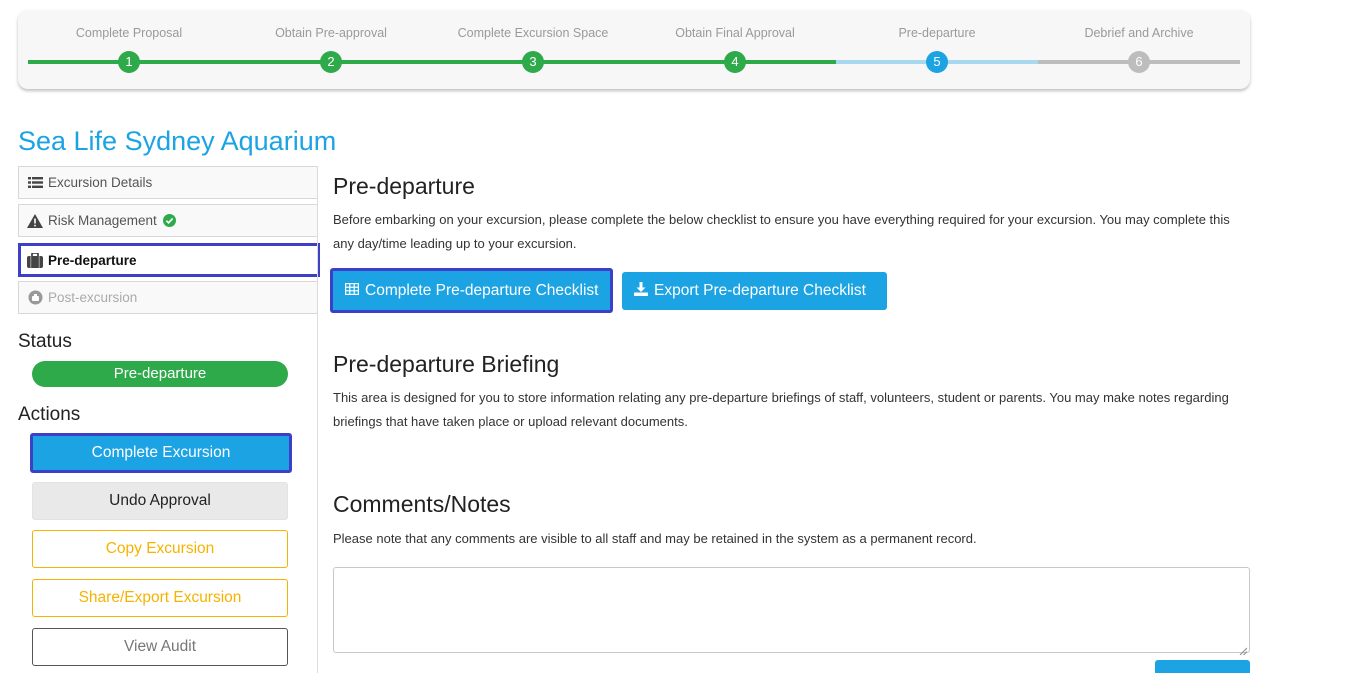  Describe the element at coordinates (482, 290) in the screenshot. I see `complete-checklist-label: Complete Pre-departure Checklist` at that location.